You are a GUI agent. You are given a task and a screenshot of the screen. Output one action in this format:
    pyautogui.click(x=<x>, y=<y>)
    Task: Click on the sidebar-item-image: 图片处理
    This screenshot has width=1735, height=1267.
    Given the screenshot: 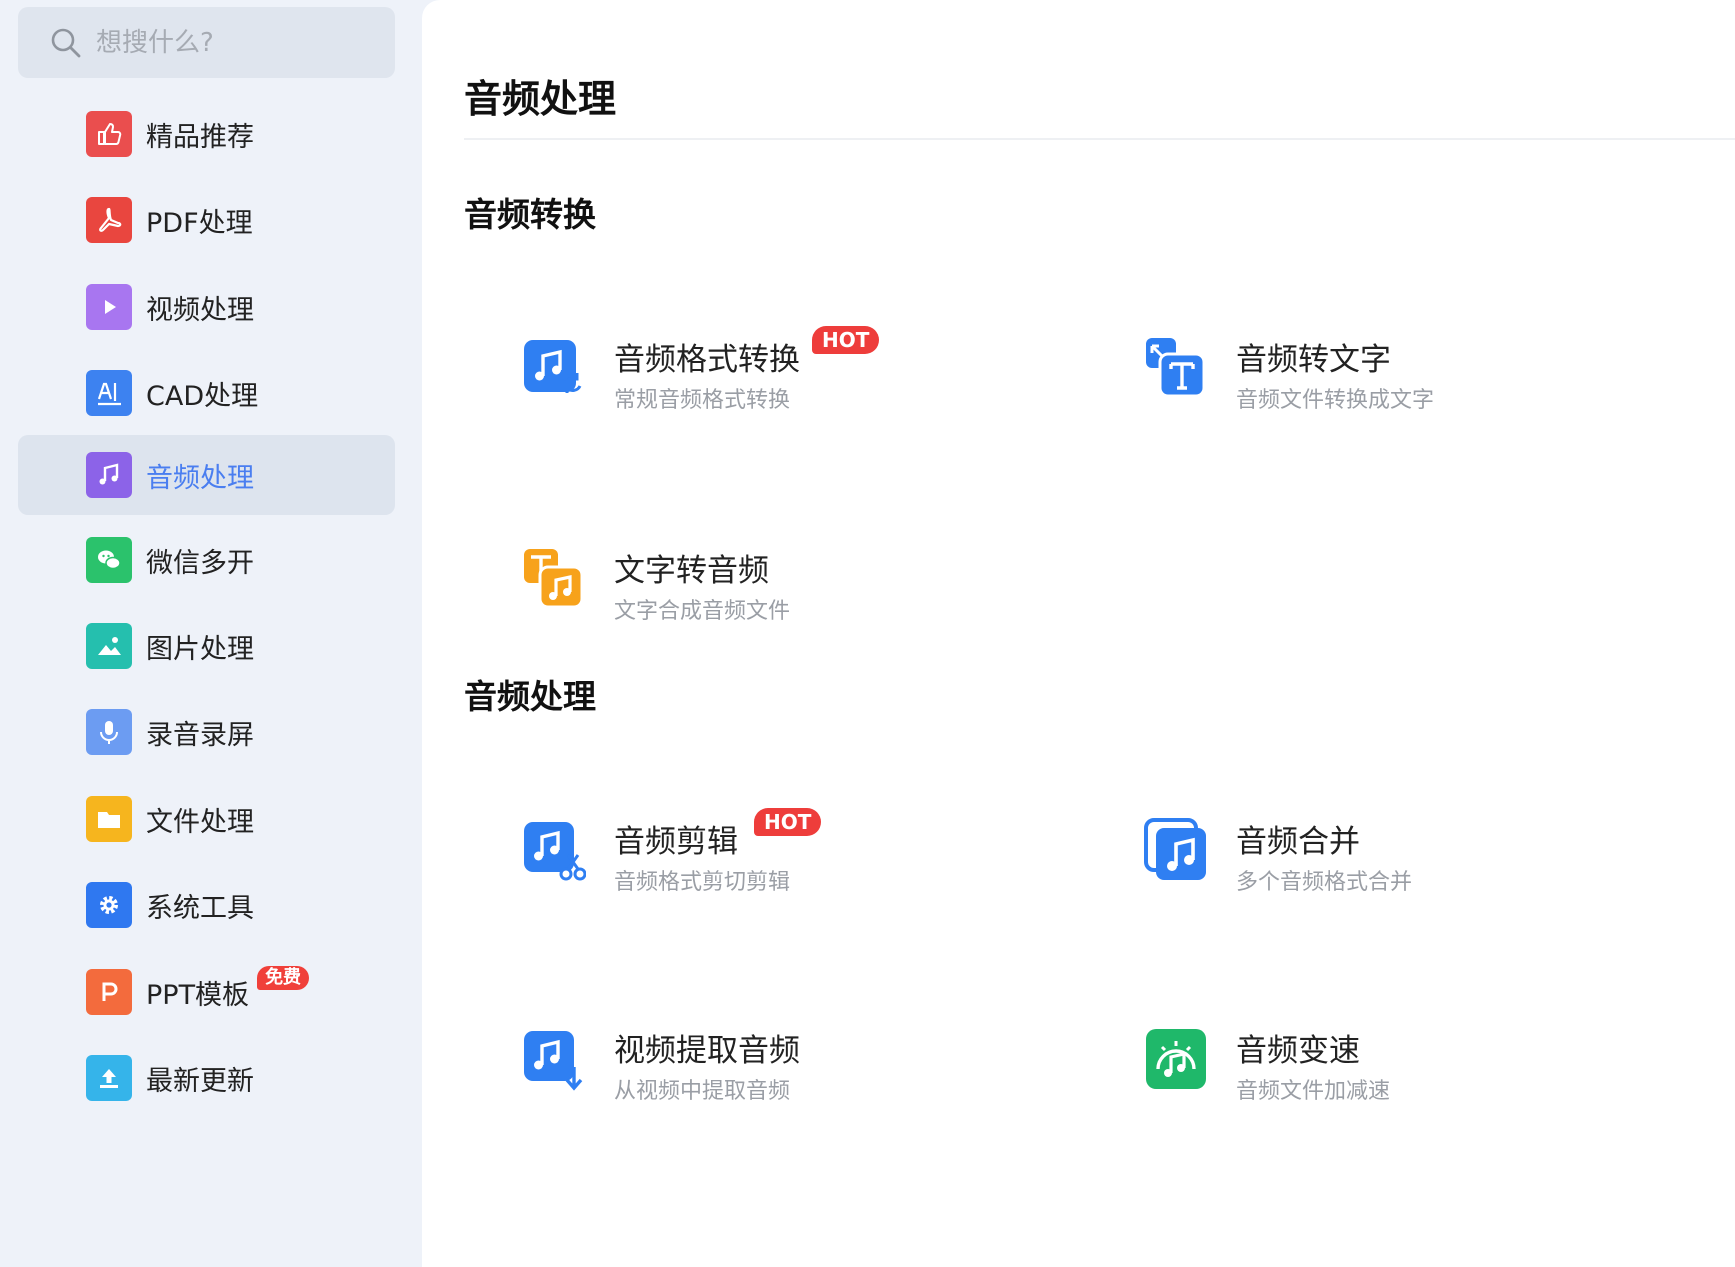 What is the action you would take?
    pyautogui.click(x=206, y=646)
    